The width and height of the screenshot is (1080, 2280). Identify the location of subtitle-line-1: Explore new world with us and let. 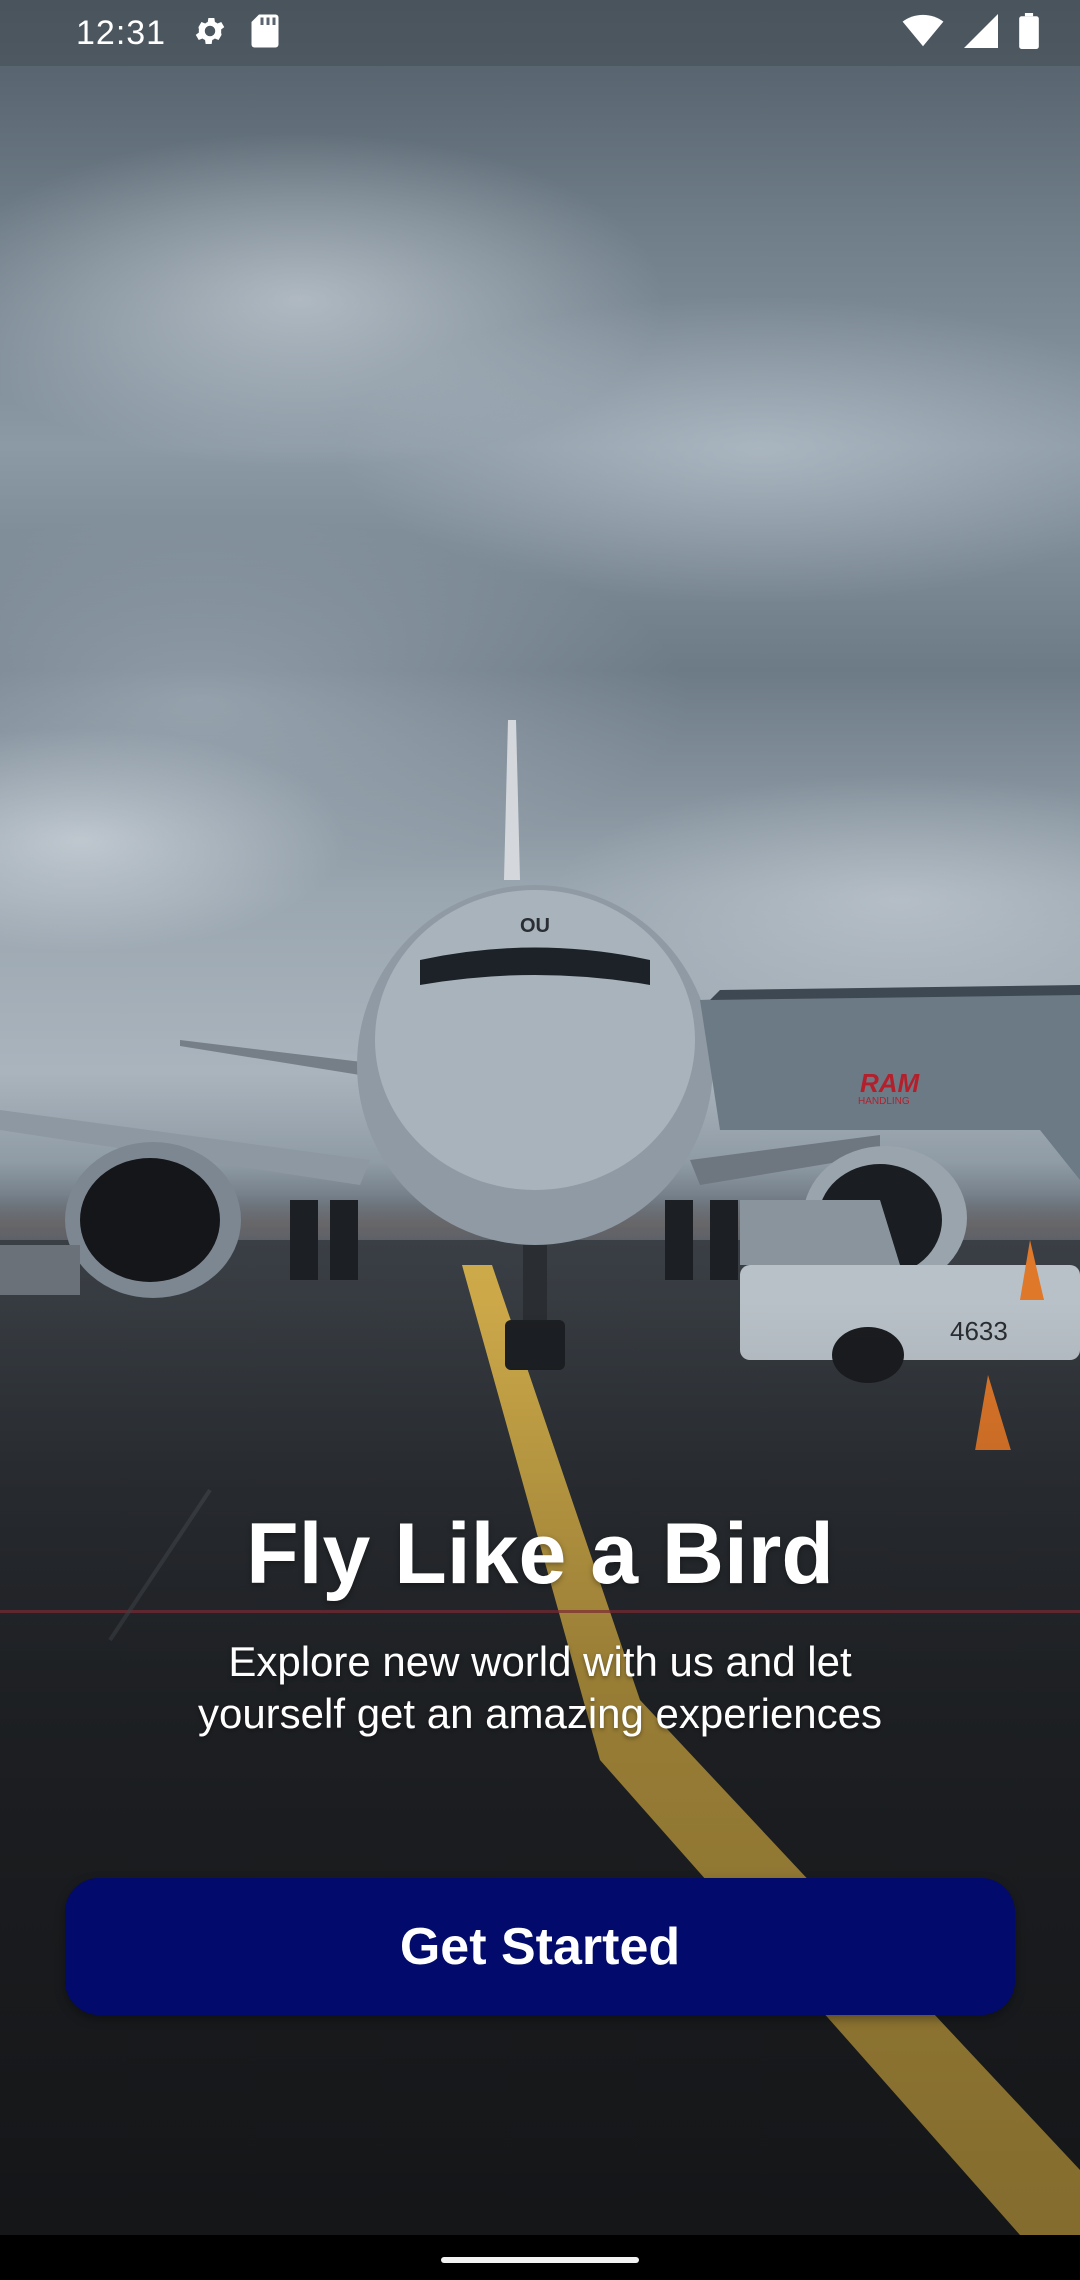
(540, 1661).